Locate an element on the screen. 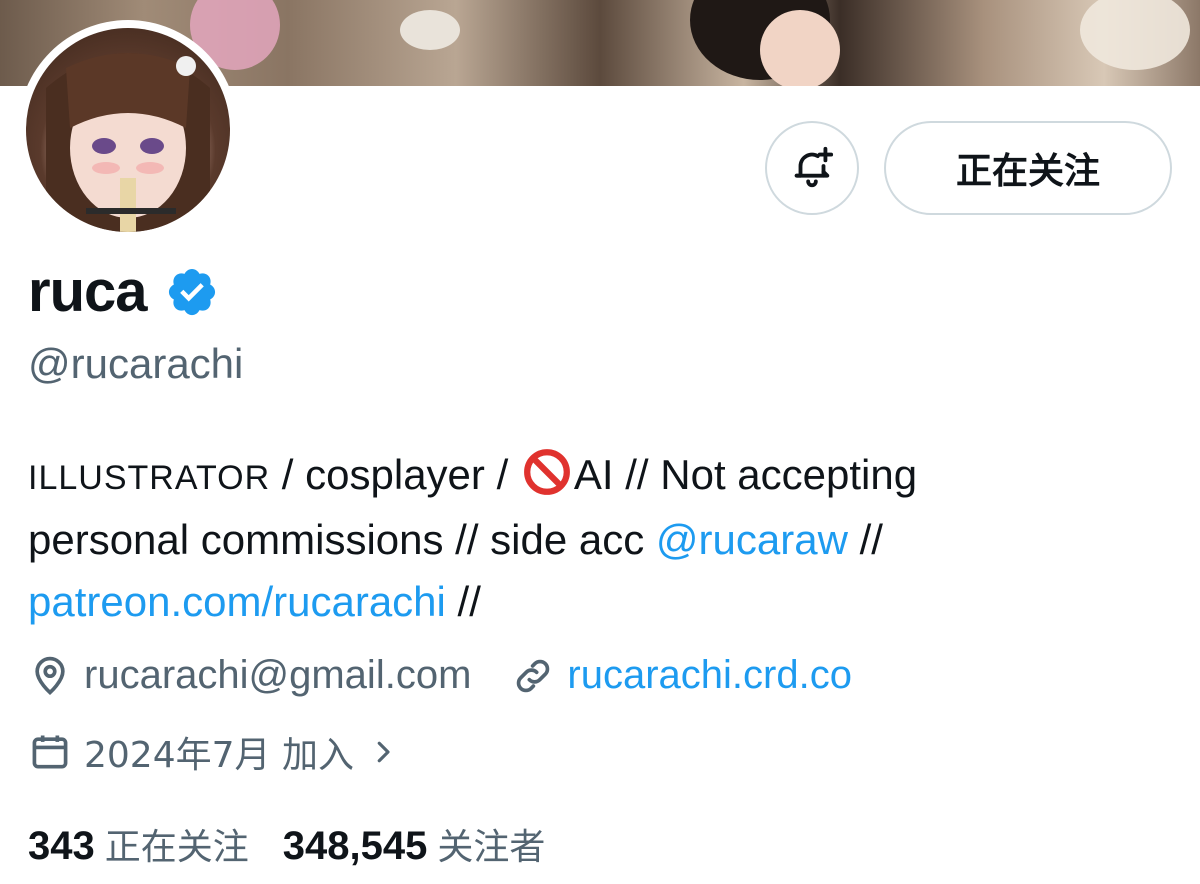 The width and height of the screenshot is (1200, 884). calendar-icon is located at coordinates (50, 752).